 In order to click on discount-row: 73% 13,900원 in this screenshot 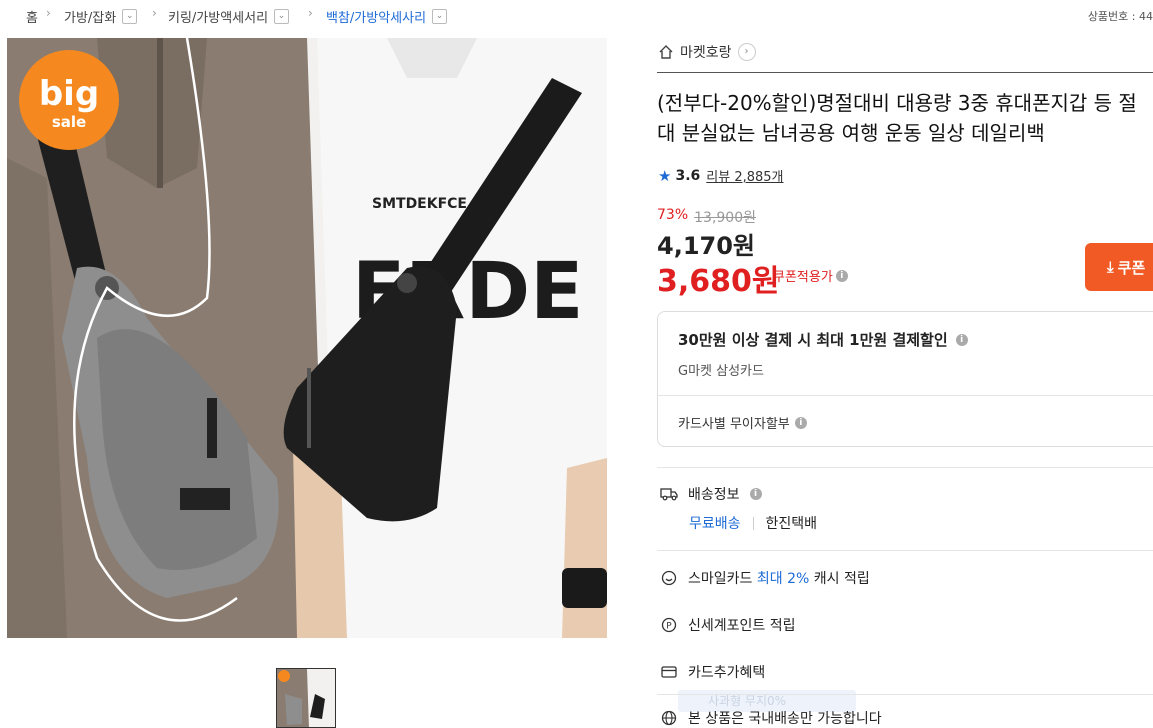, I will do `click(706, 217)`.